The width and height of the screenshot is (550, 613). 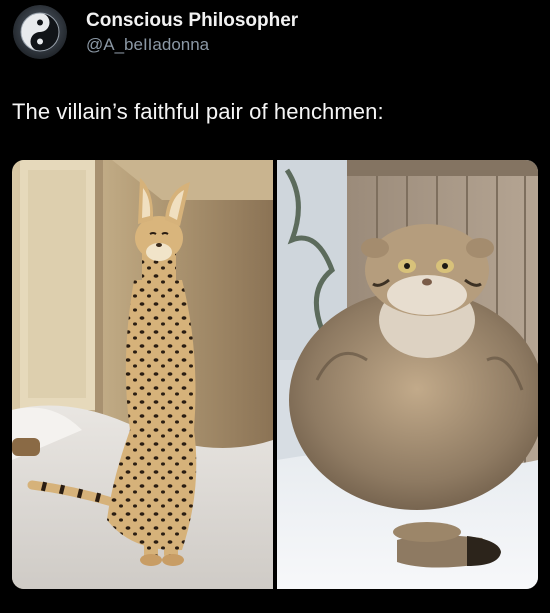 I want to click on yin-yang-icon, so click(x=40, y=32).